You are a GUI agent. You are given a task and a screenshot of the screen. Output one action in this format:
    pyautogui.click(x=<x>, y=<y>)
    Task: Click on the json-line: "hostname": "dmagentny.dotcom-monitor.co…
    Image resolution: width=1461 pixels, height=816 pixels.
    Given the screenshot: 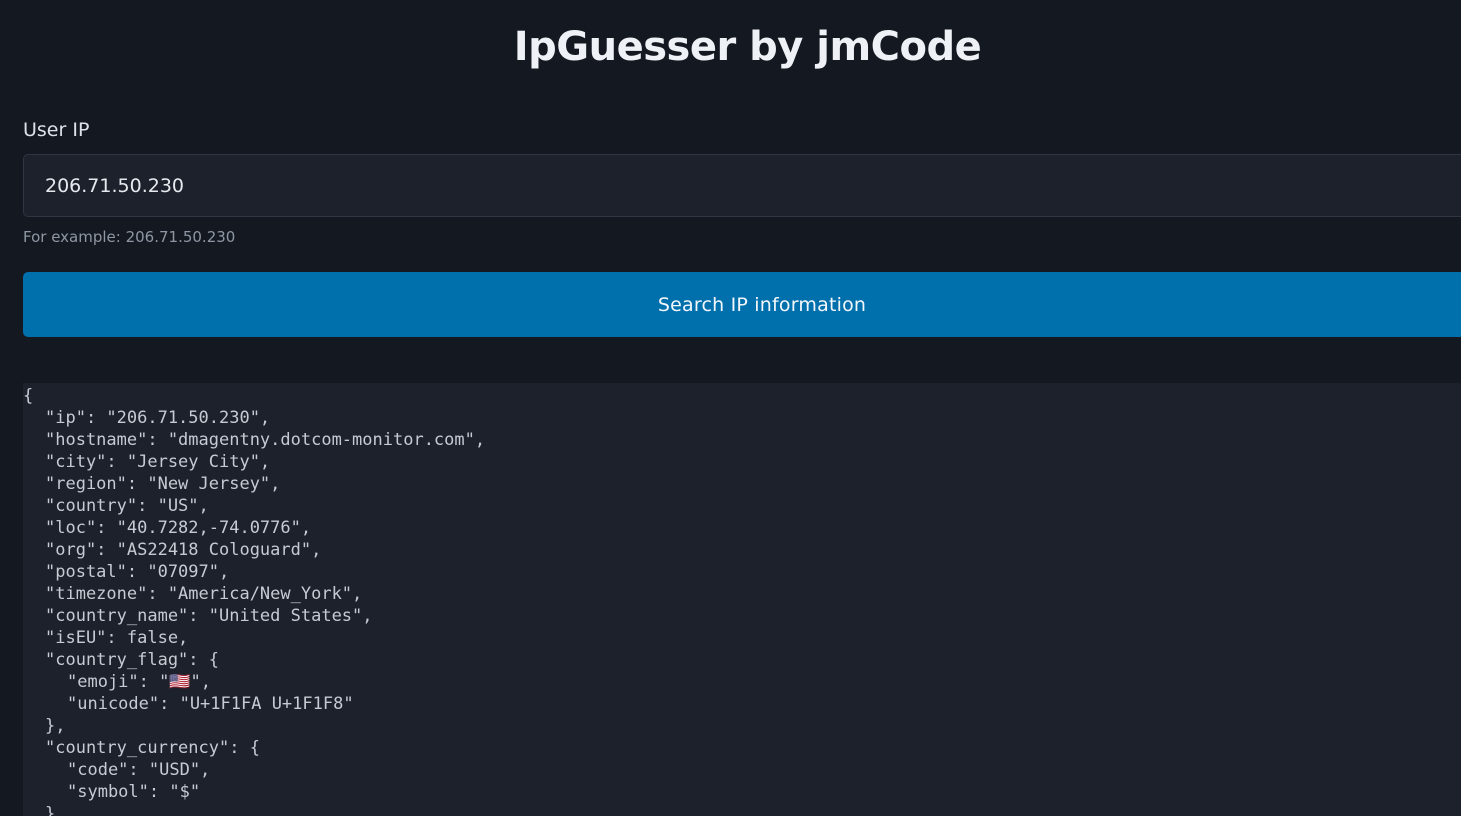 What is the action you would take?
    pyautogui.click(x=265, y=440)
    